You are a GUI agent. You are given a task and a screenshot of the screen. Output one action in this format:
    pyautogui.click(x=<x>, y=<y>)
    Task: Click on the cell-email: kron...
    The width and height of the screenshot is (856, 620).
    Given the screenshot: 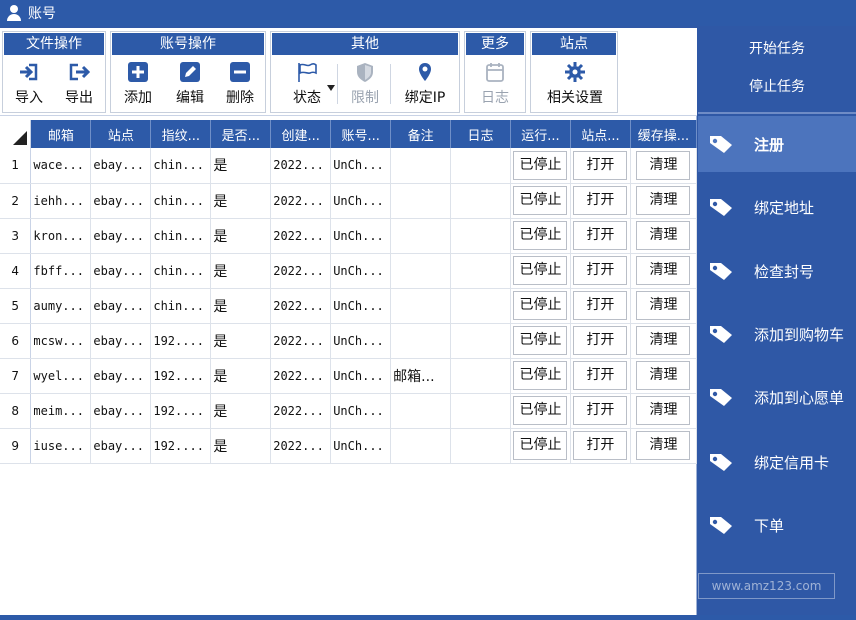 What is the action you would take?
    pyautogui.click(x=61, y=236)
    